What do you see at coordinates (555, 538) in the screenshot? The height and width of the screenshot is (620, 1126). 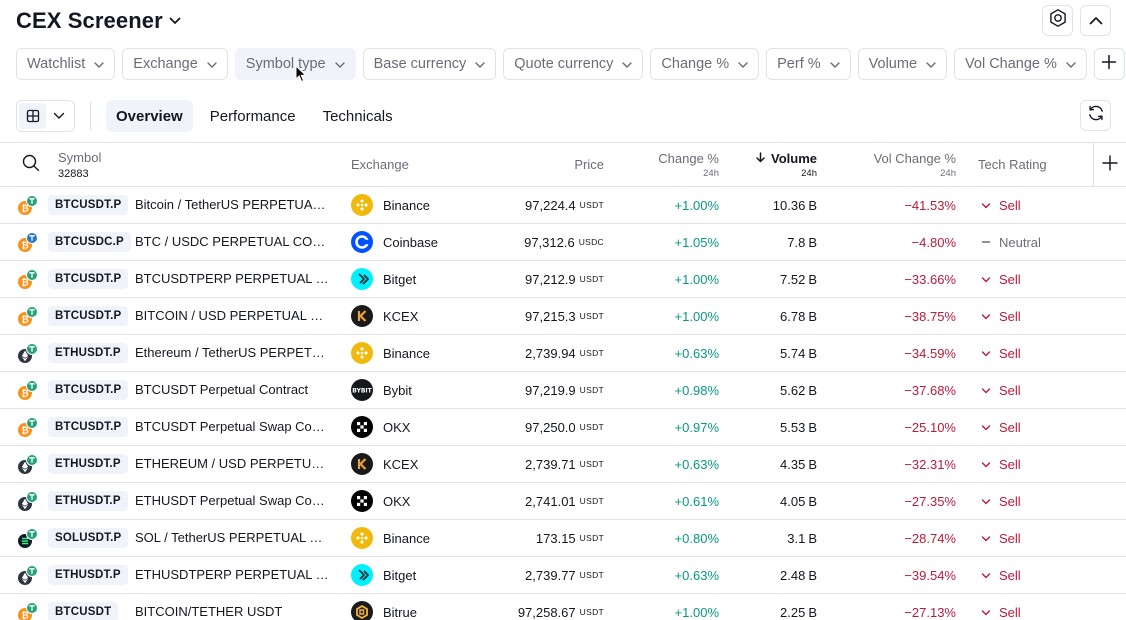 I see `price-value: 173.15` at bounding box center [555, 538].